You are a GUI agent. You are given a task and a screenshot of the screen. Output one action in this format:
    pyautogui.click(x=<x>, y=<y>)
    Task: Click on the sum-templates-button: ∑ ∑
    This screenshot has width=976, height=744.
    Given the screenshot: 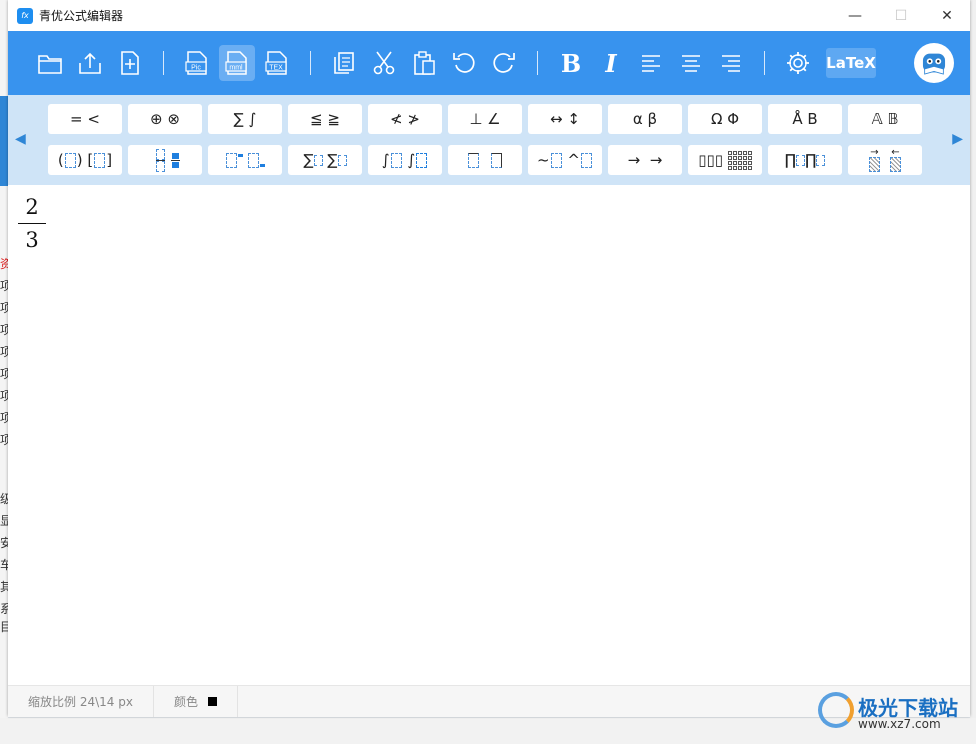 What is the action you would take?
    pyautogui.click(x=325, y=160)
    